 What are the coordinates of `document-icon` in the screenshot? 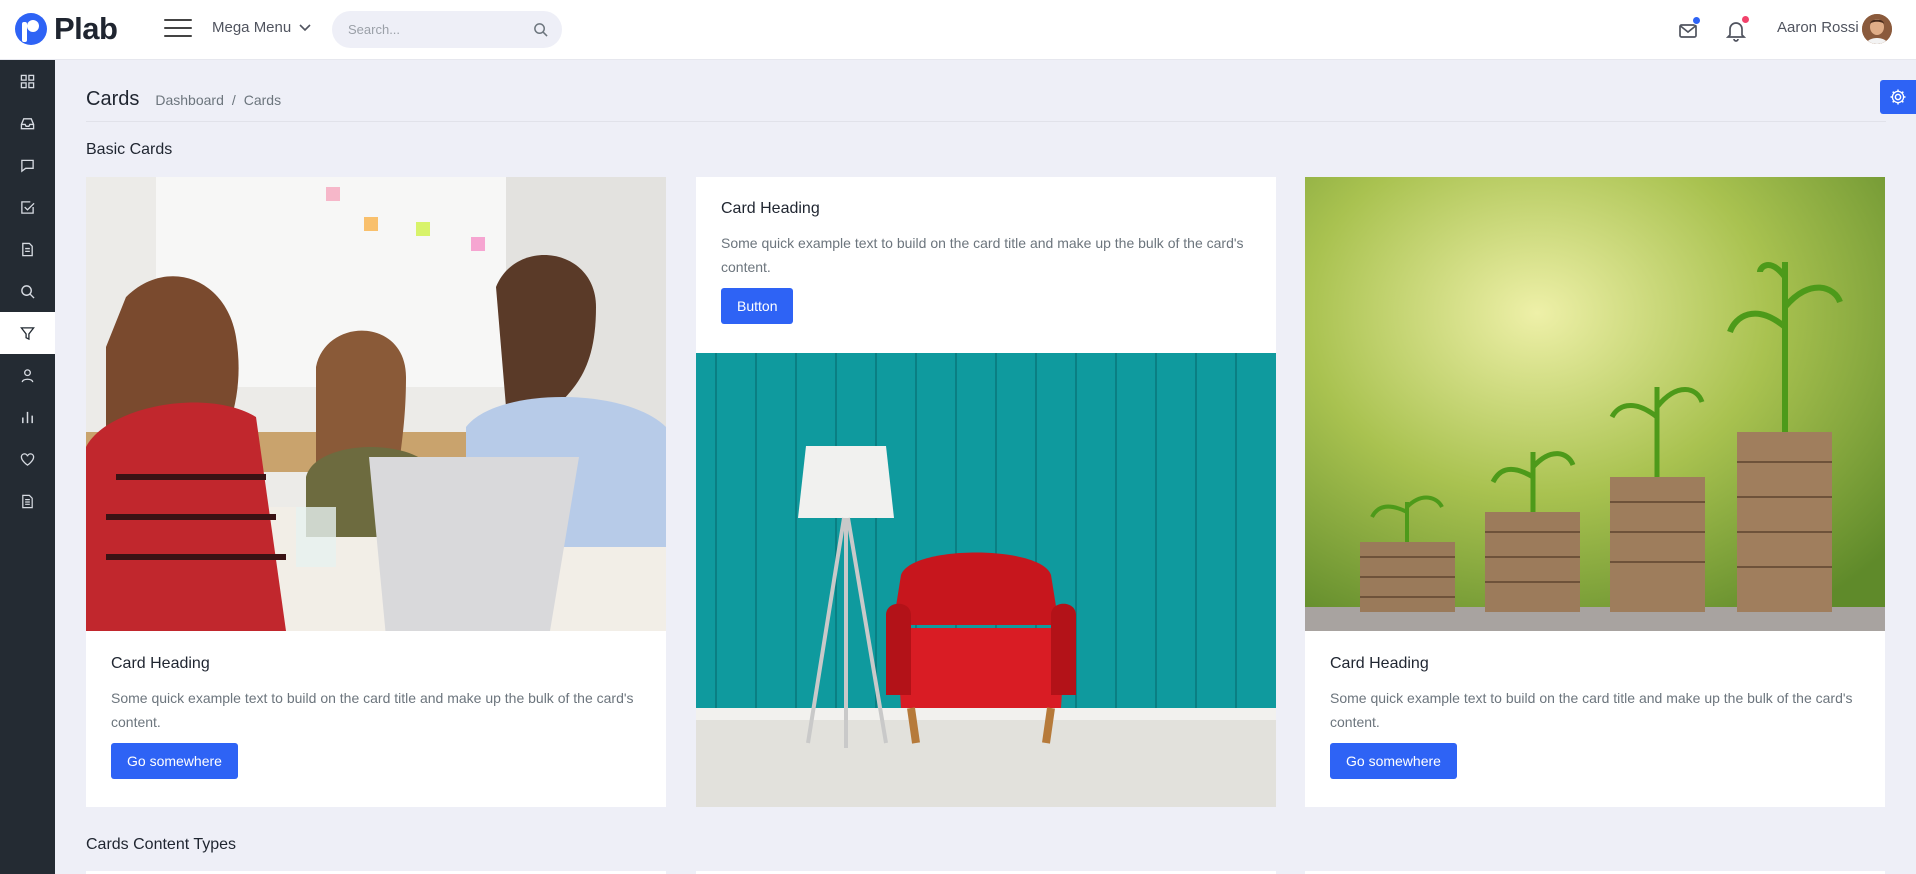 It's located at (27, 249).